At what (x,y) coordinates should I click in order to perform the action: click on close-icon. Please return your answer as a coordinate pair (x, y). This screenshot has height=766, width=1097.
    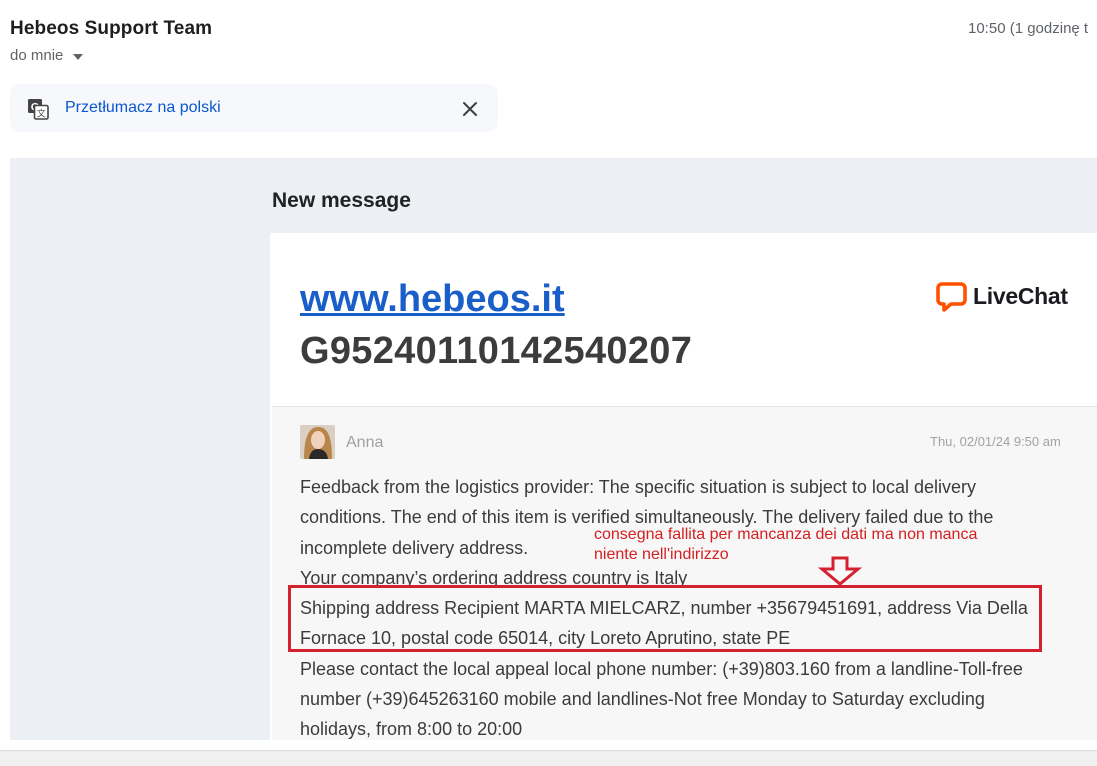
    Looking at the image, I should click on (470, 109).